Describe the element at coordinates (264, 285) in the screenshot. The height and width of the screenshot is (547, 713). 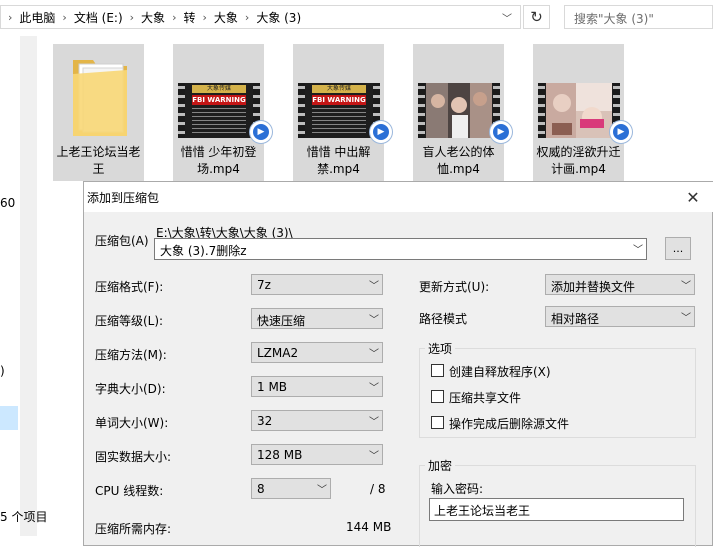
I see `format-value: 7z` at that location.